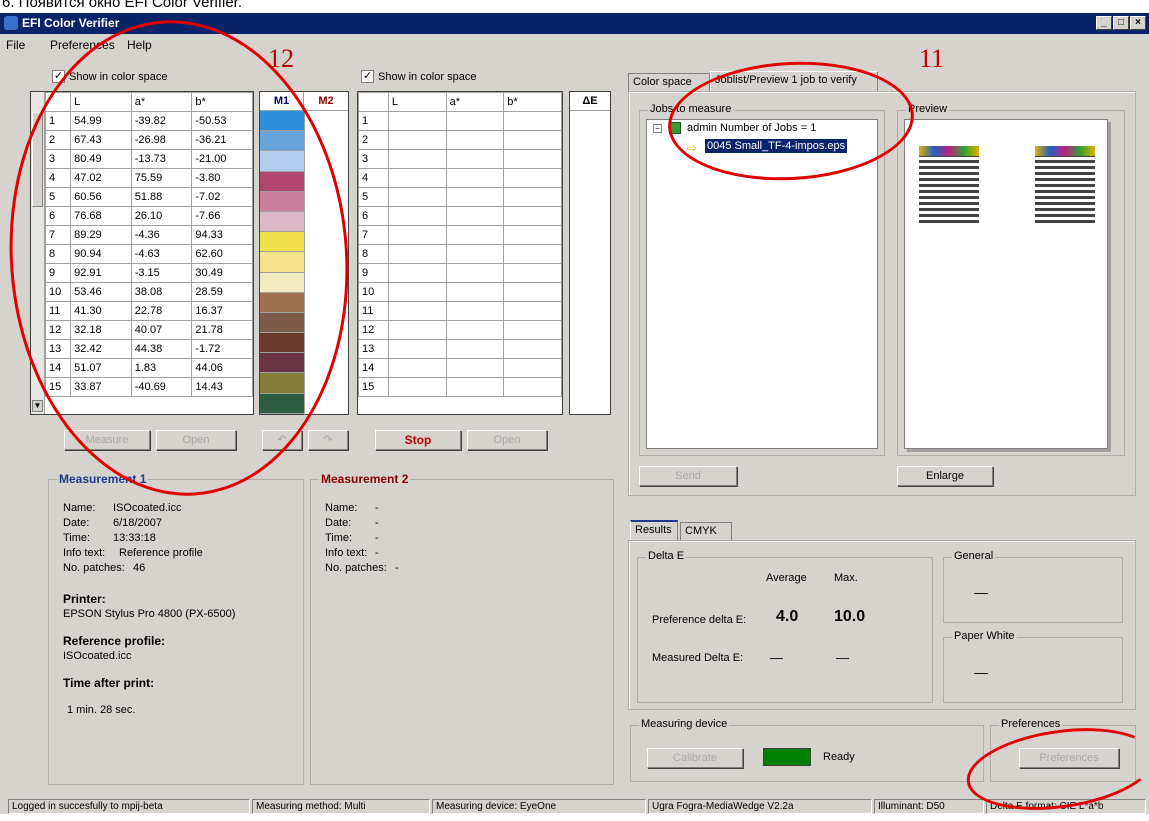 Image resolution: width=1149 pixels, height=821 pixels. Describe the element at coordinates (846, 578) in the screenshot. I see `delta-e-max-label: Max.` at that location.